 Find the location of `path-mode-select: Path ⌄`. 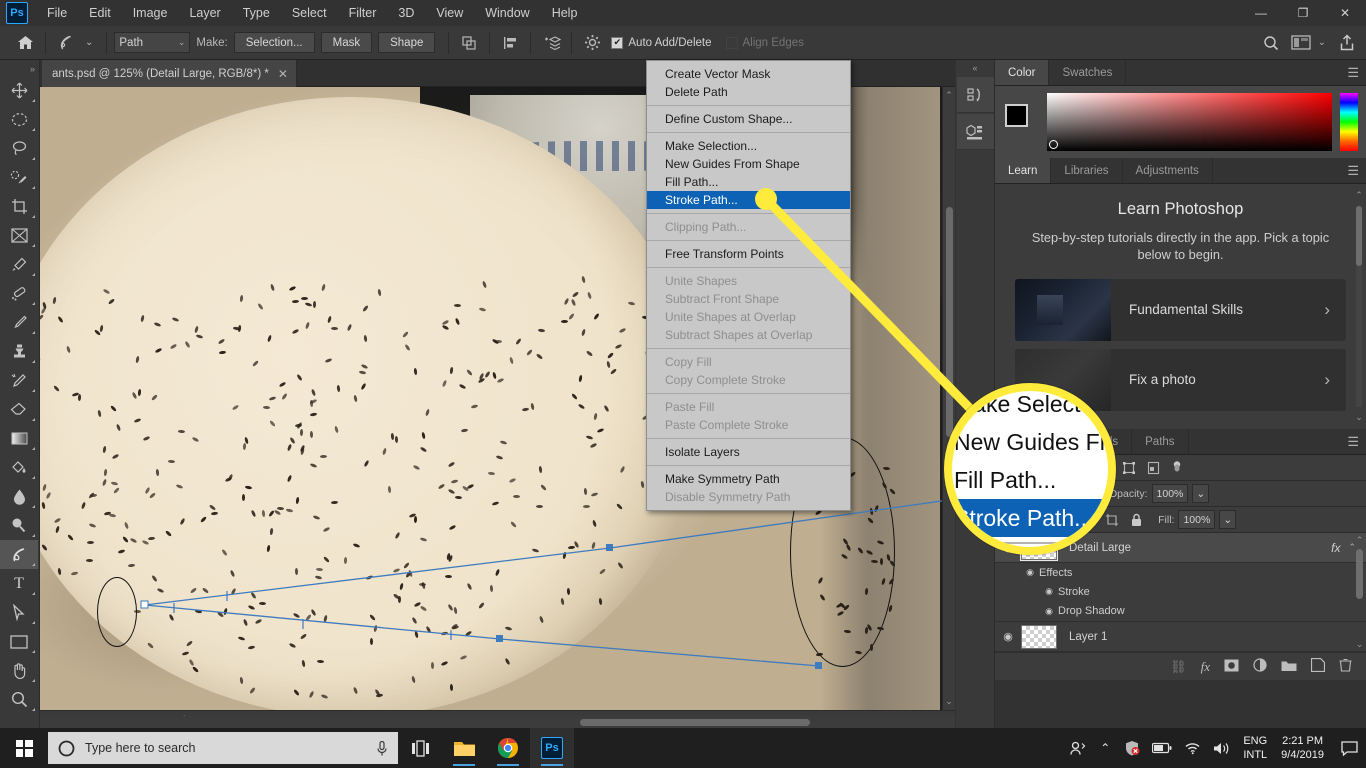

path-mode-select: Path ⌄ is located at coordinates (152, 42).